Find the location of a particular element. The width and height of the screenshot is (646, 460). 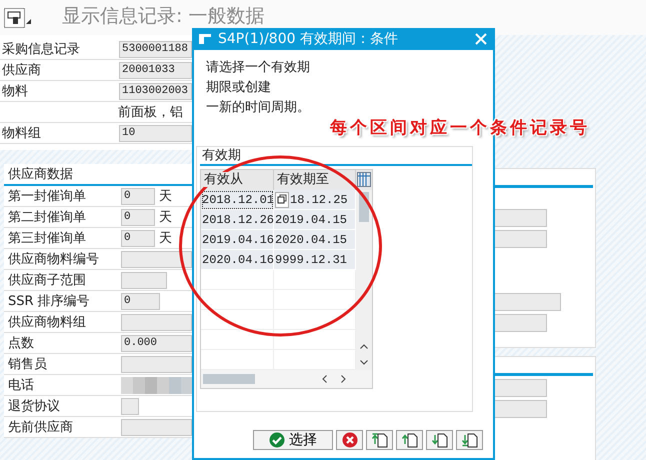

column-header: 有效期至 is located at coordinates (303, 179).